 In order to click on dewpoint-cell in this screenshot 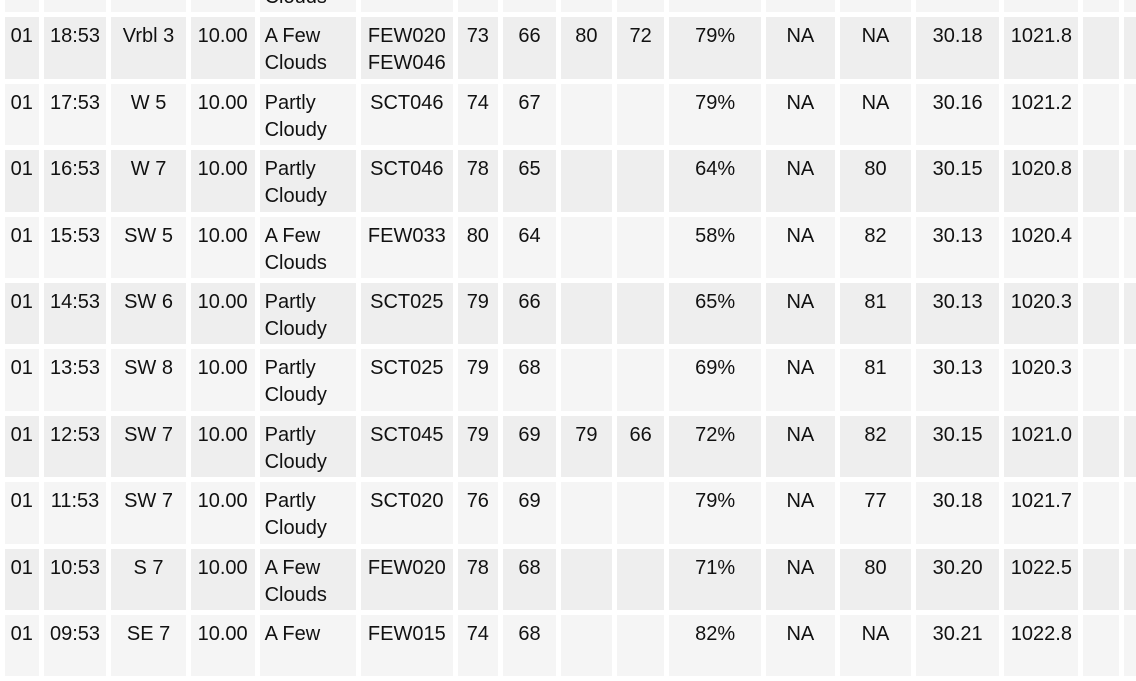, I will do `click(529, 6)`.